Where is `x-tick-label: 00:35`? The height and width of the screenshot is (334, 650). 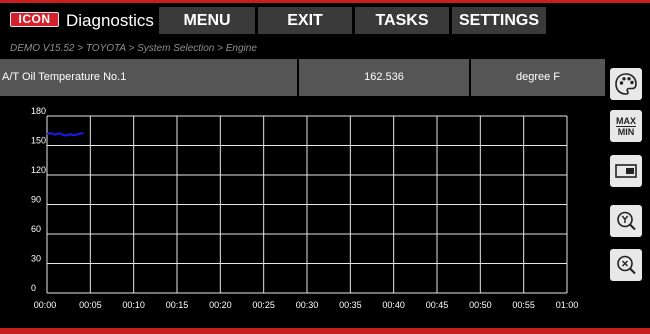 x-tick-label: 00:35 is located at coordinates (350, 305).